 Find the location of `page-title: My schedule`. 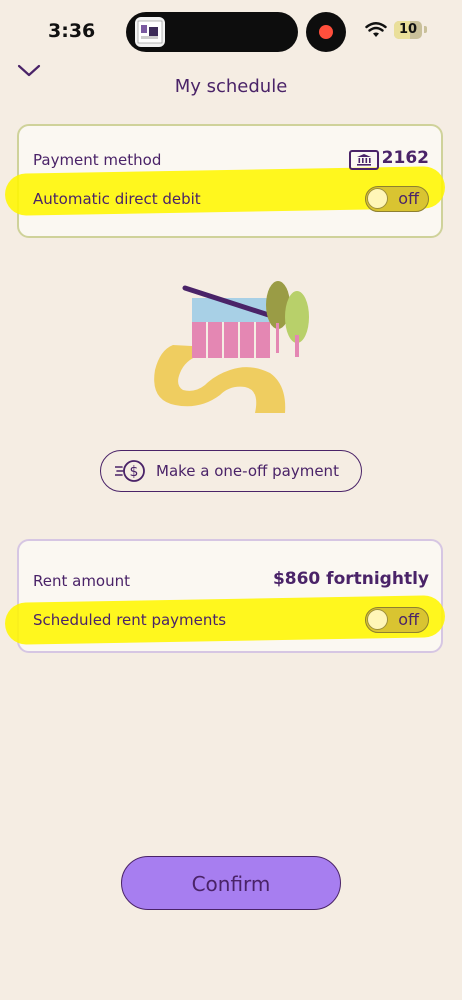

page-title: My schedule is located at coordinates (231, 86).